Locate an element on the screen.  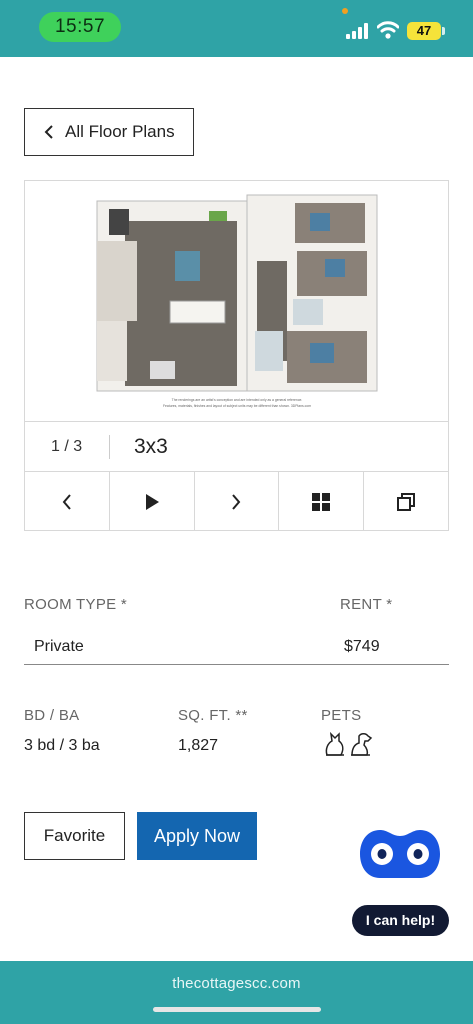
gallery-caption: 1 / 3 3x3 is located at coordinates (236, 446).